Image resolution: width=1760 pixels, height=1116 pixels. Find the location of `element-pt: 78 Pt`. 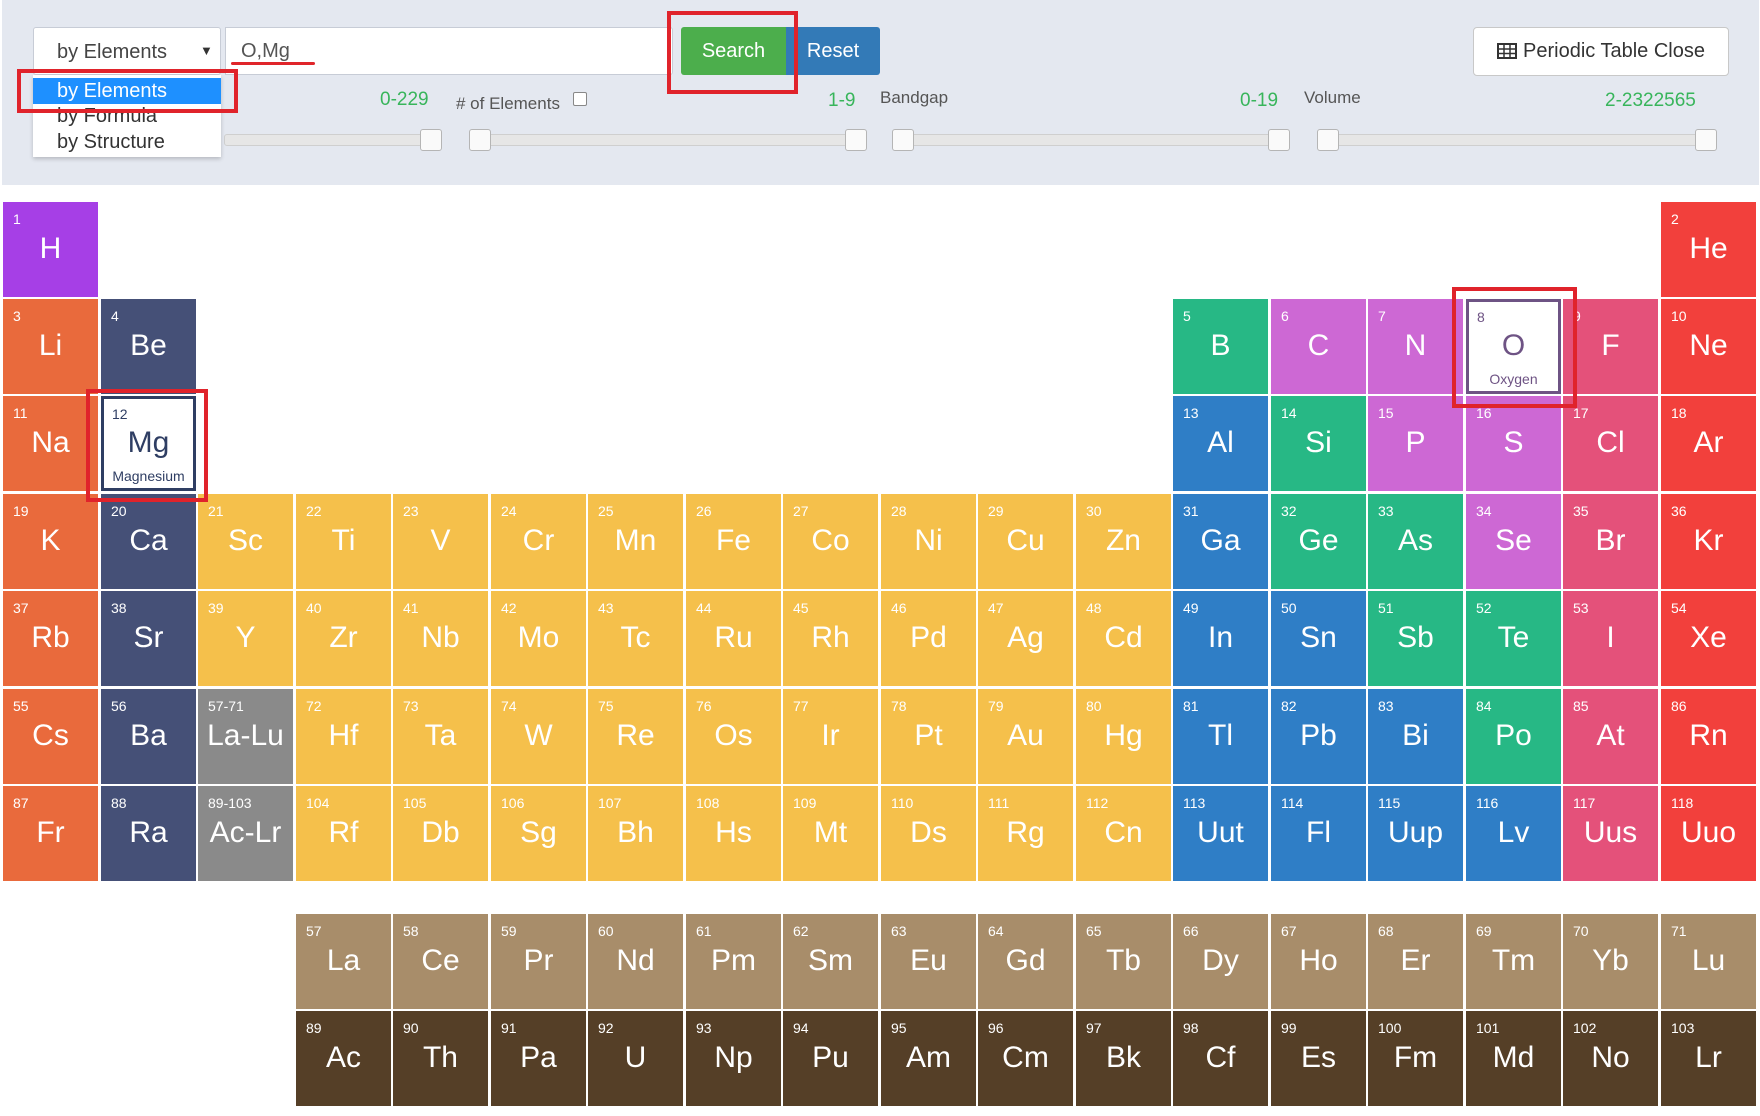

element-pt: 78 Pt is located at coordinates (928, 736).